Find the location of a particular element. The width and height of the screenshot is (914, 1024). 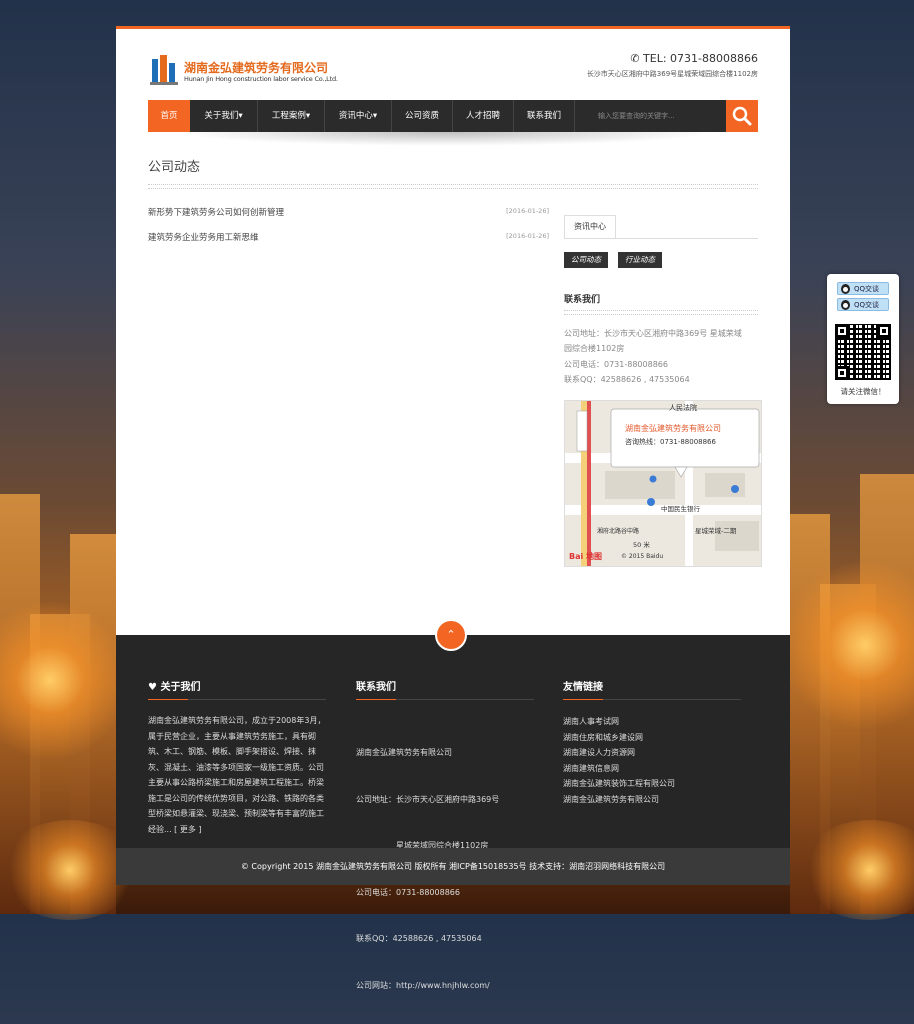

footer-link: 湖南金弘建筑装饰工程有限公司 is located at coordinates (658, 784).